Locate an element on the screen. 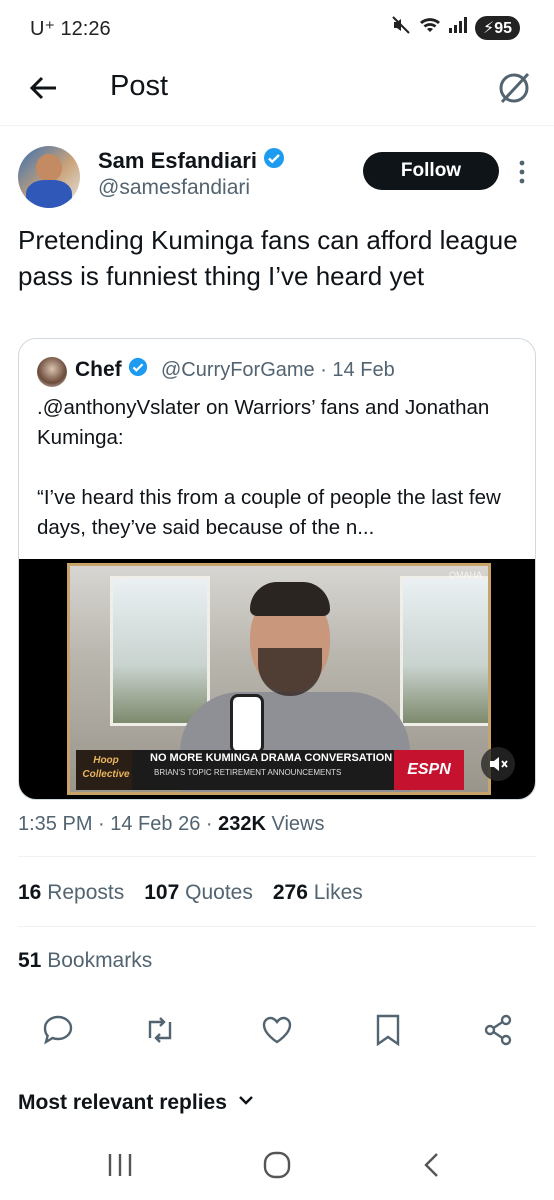 This screenshot has height=1200, width=554. mute-toggle is located at coordinates (498, 764).